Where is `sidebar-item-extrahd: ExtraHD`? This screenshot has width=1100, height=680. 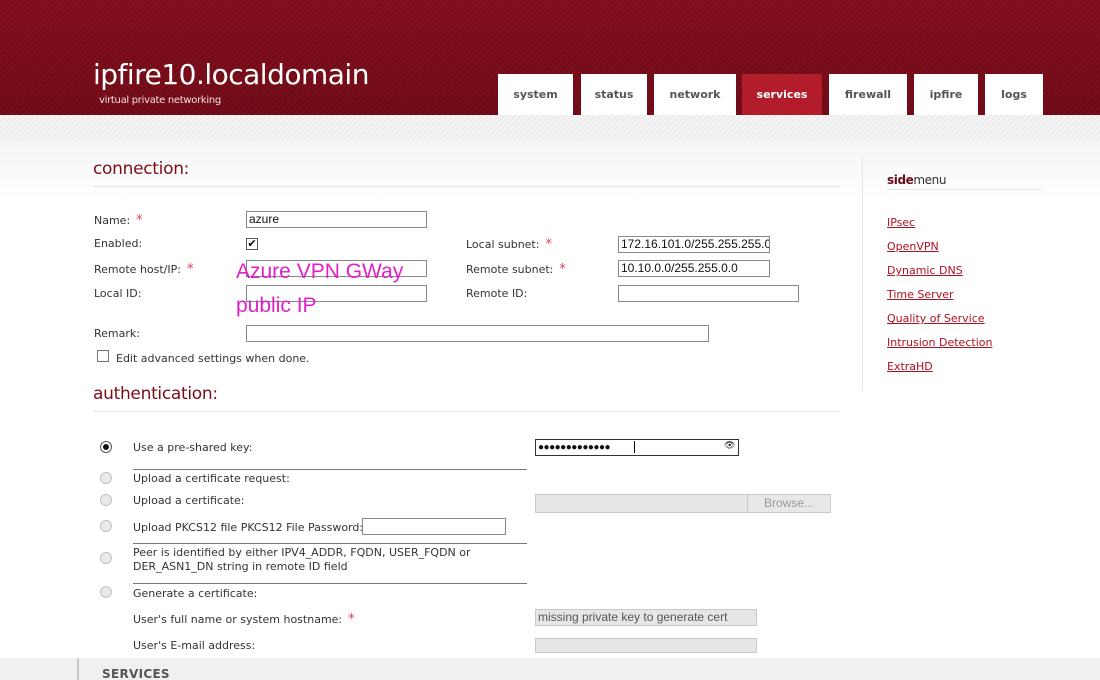 sidebar-item-extrahd: ExtraHD is located at coordinates (910, 366).